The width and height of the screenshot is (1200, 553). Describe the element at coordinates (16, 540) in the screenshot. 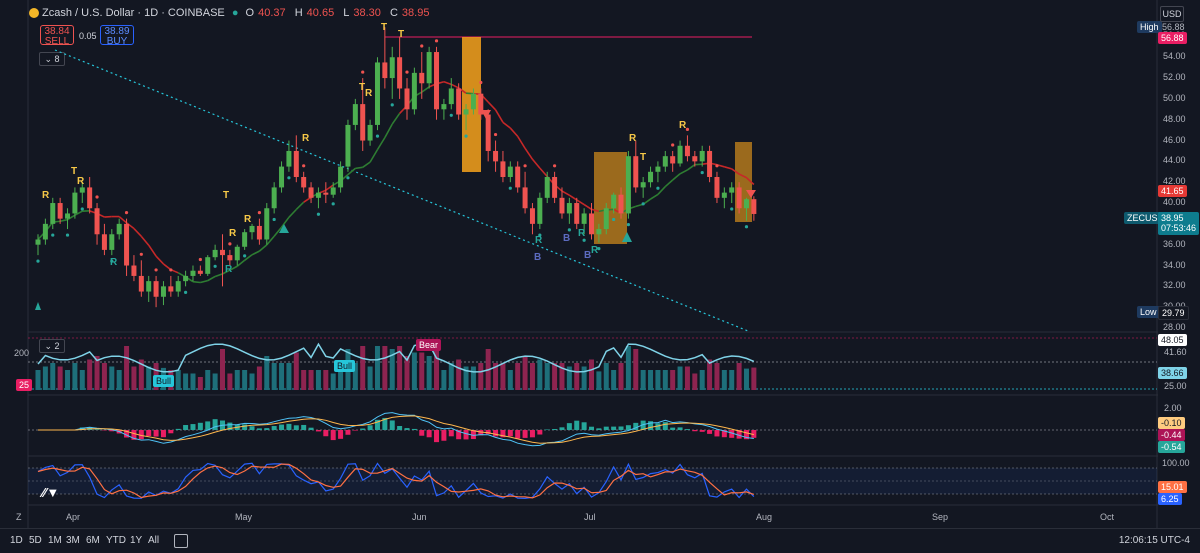

I see `timeframe-button-1d: 1D` at that location.